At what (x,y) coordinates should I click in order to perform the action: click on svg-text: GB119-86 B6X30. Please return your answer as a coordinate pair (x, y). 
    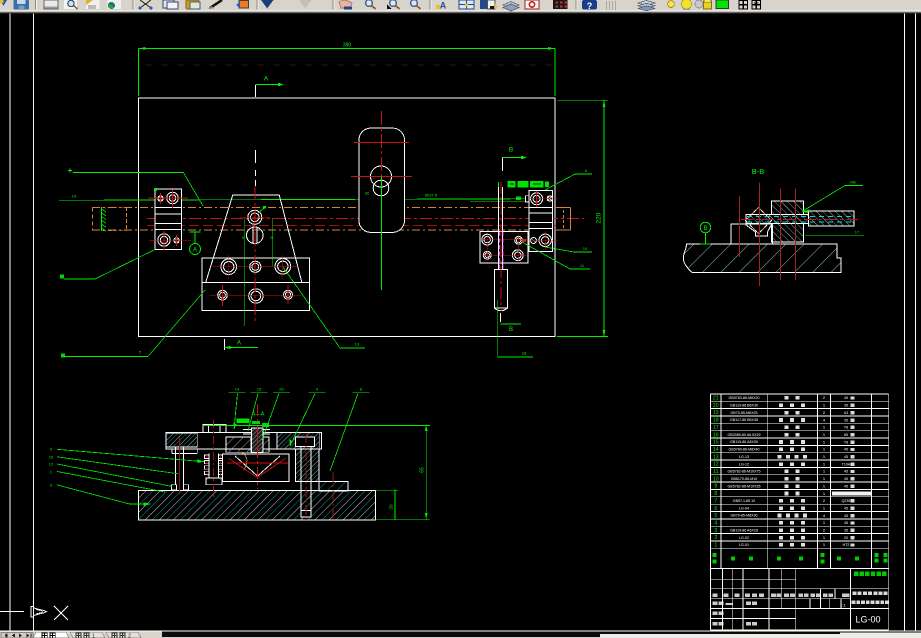
    Looking at the image, I should click on (744, 405).